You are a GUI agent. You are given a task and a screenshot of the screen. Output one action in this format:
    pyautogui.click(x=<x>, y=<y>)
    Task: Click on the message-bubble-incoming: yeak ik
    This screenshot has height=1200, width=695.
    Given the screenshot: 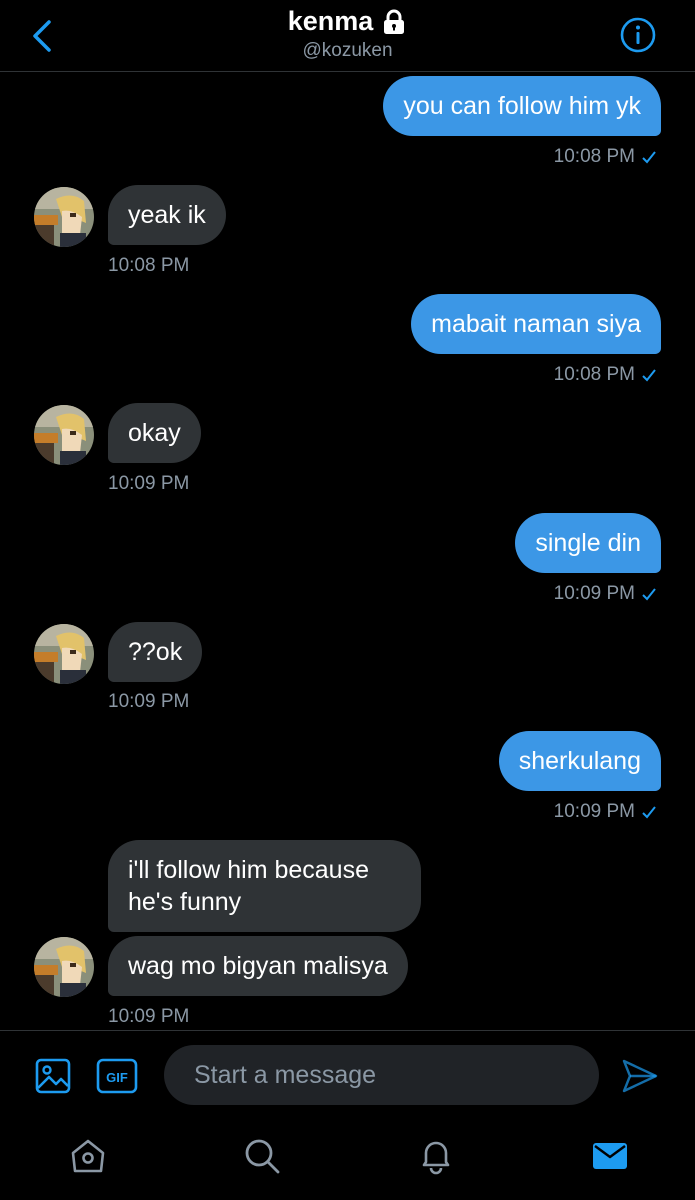 What is the action you would take?
    pyautogui.click(x=167, y=215)
    